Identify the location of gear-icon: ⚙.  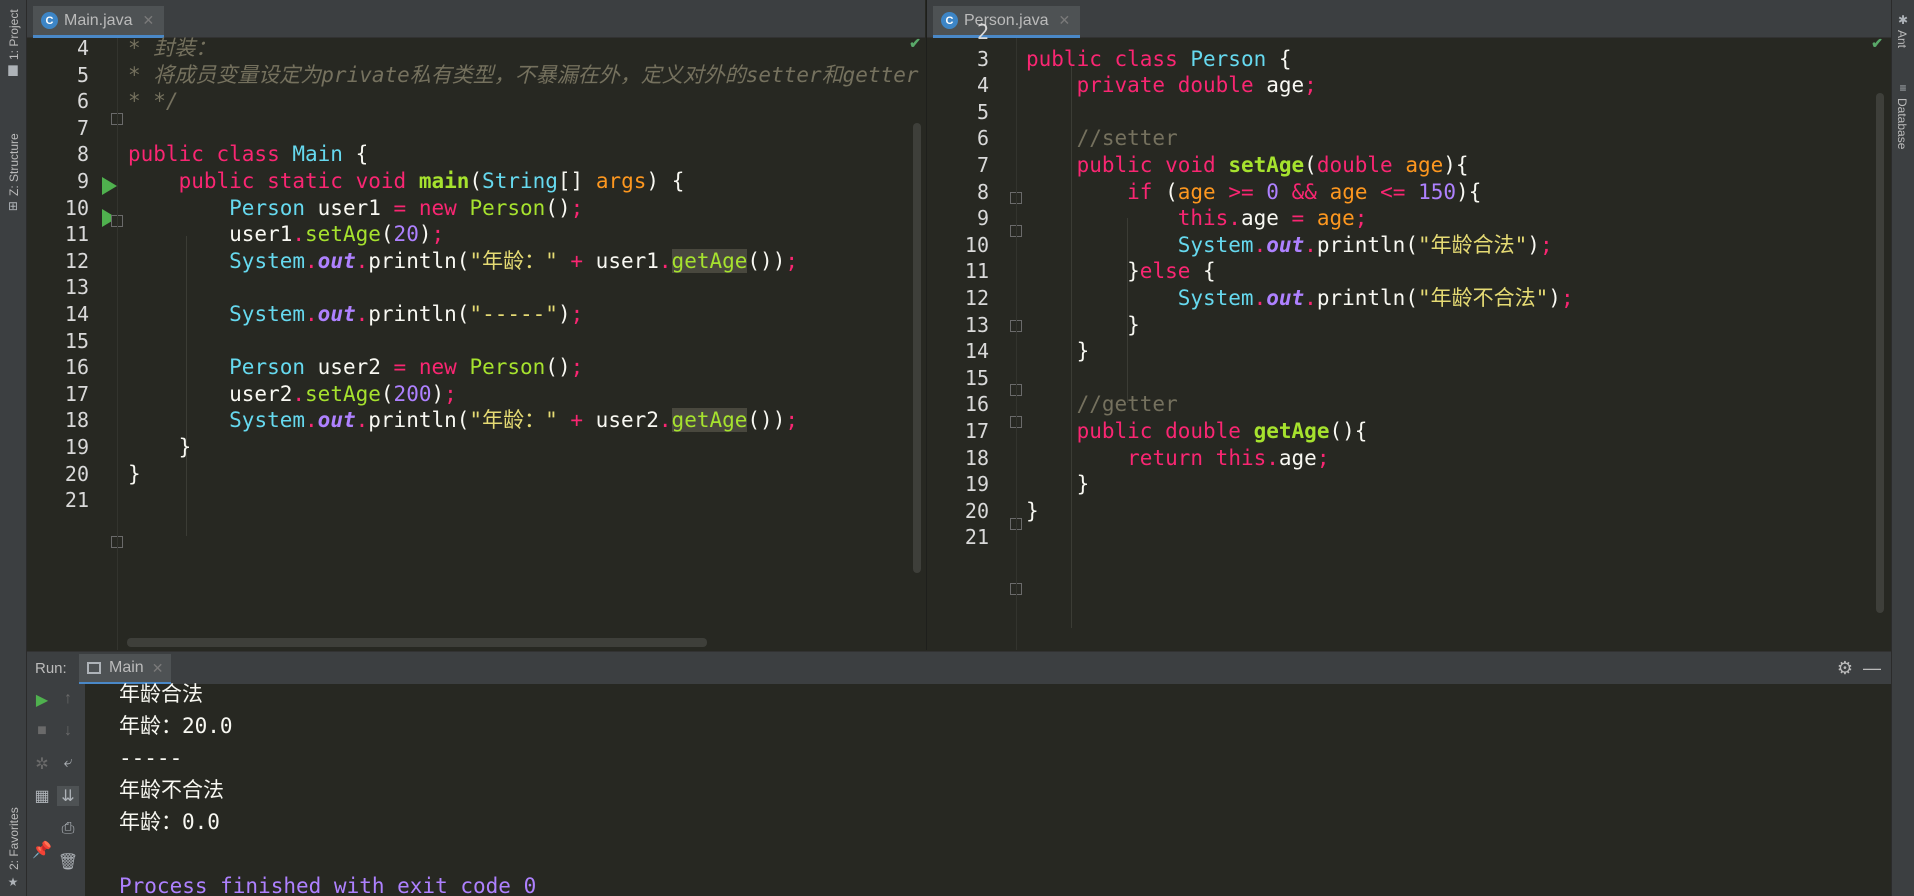
(1845, 668).